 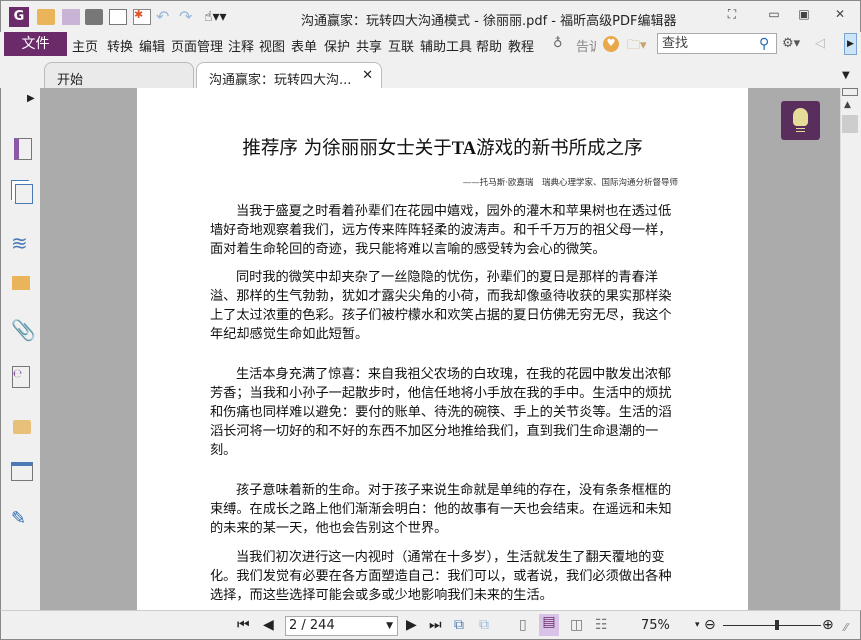 What do you see at coordinates (24, 194) in the screenshot?
I see `pages-icon` at bounding box center [24, 194].